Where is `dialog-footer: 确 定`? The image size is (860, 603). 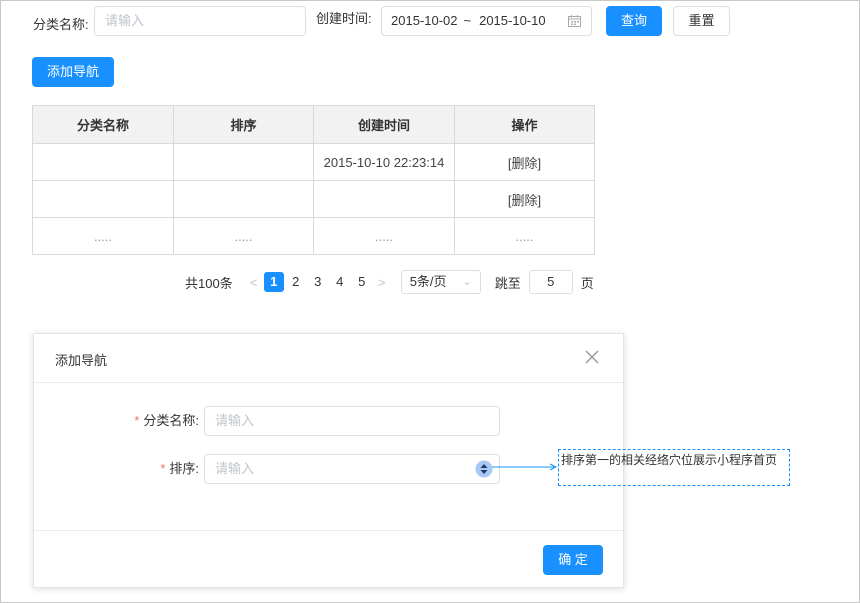
dialog-footer: 确 定 is located at coordinates (328, 559).